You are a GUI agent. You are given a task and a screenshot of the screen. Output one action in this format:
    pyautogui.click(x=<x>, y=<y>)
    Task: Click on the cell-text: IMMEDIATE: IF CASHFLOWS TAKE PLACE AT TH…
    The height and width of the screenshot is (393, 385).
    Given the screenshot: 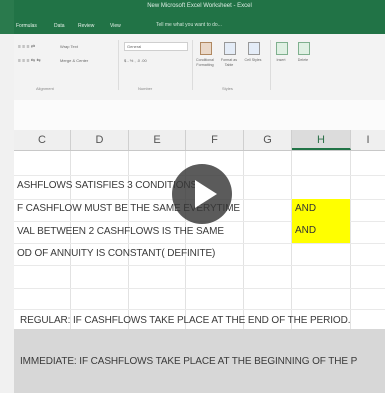 What is the action you would take?
    pyautogui.click(x=188, y=361)
    